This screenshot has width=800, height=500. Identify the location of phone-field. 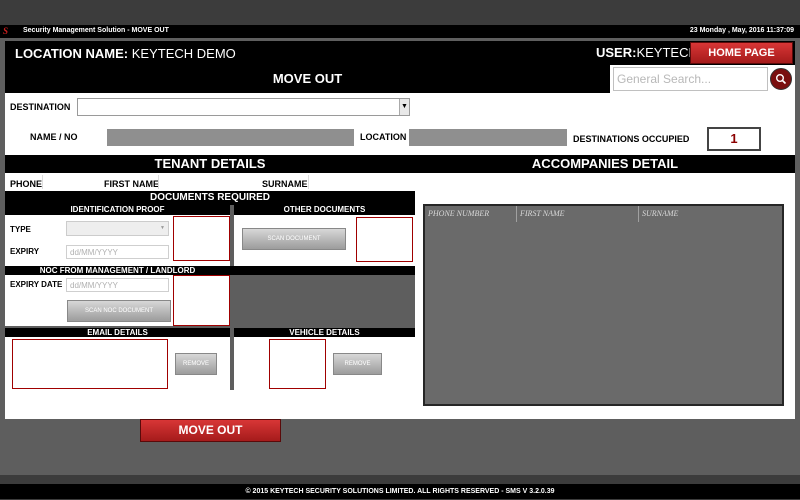
(72, 182).